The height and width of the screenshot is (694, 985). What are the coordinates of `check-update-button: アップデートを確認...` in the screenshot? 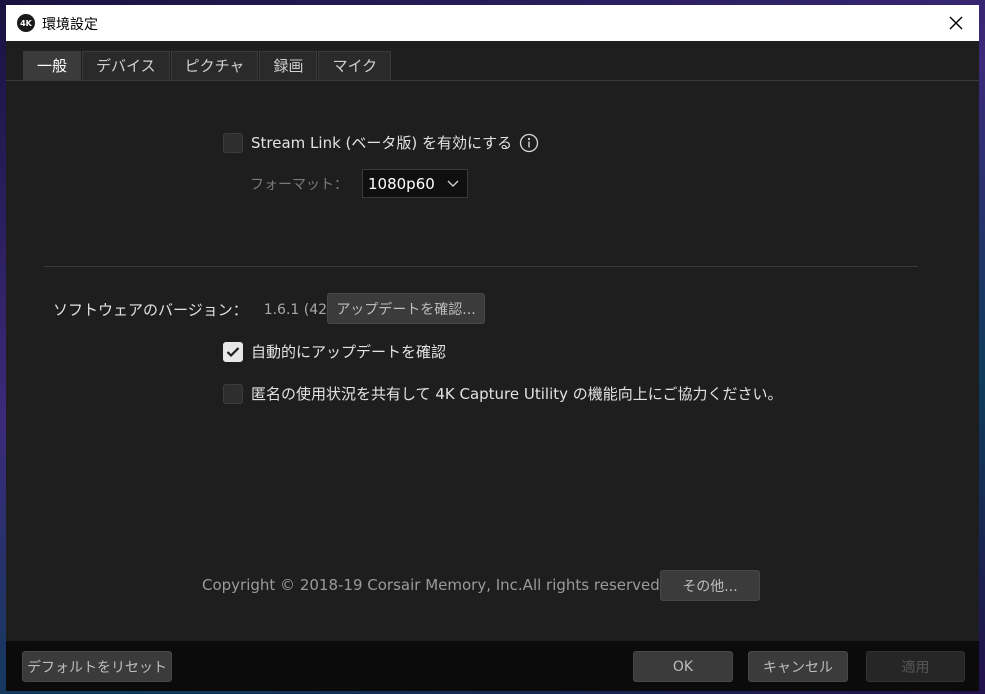 It's located at (406, 308).